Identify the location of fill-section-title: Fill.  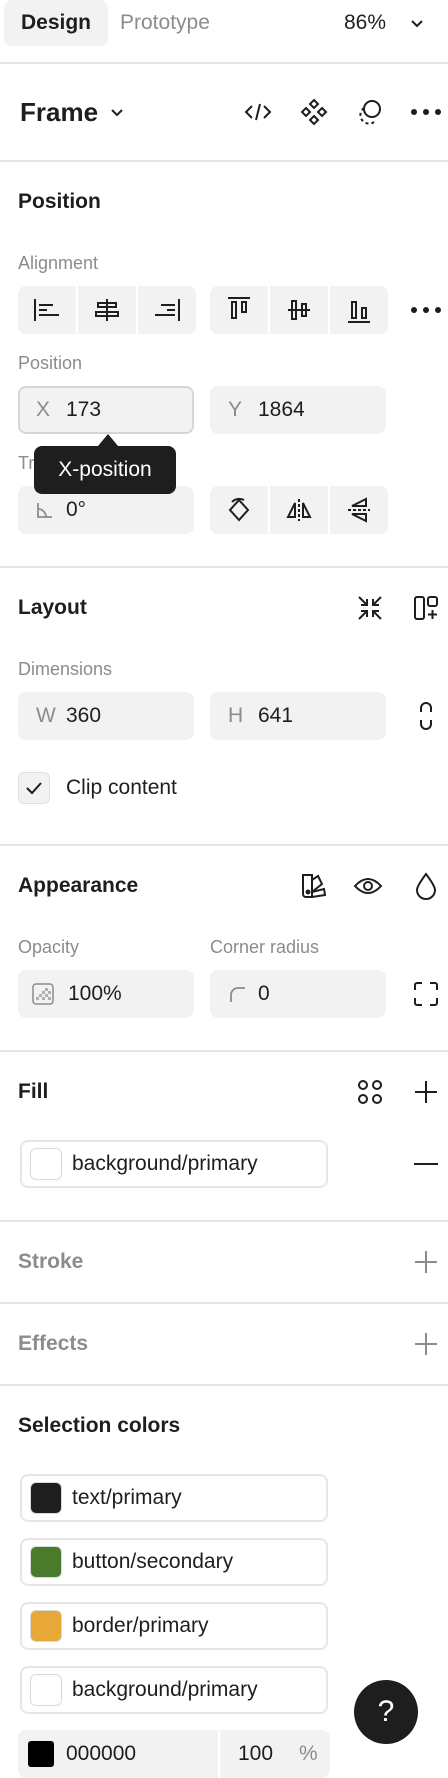
(33, 1091).